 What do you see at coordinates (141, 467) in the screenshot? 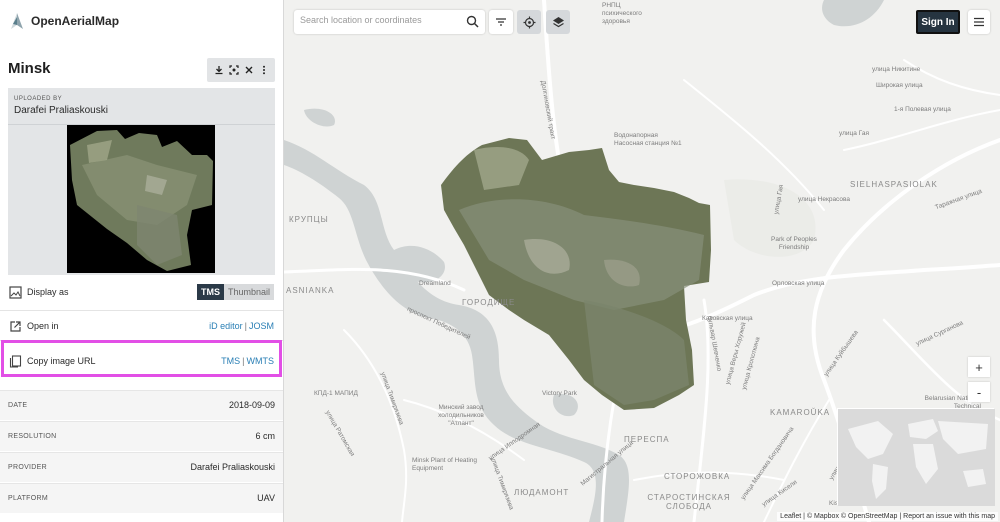
I see `detail-row-provider: PROVIDER Darafei Praliaskouski` at bounding box center [141, 467].